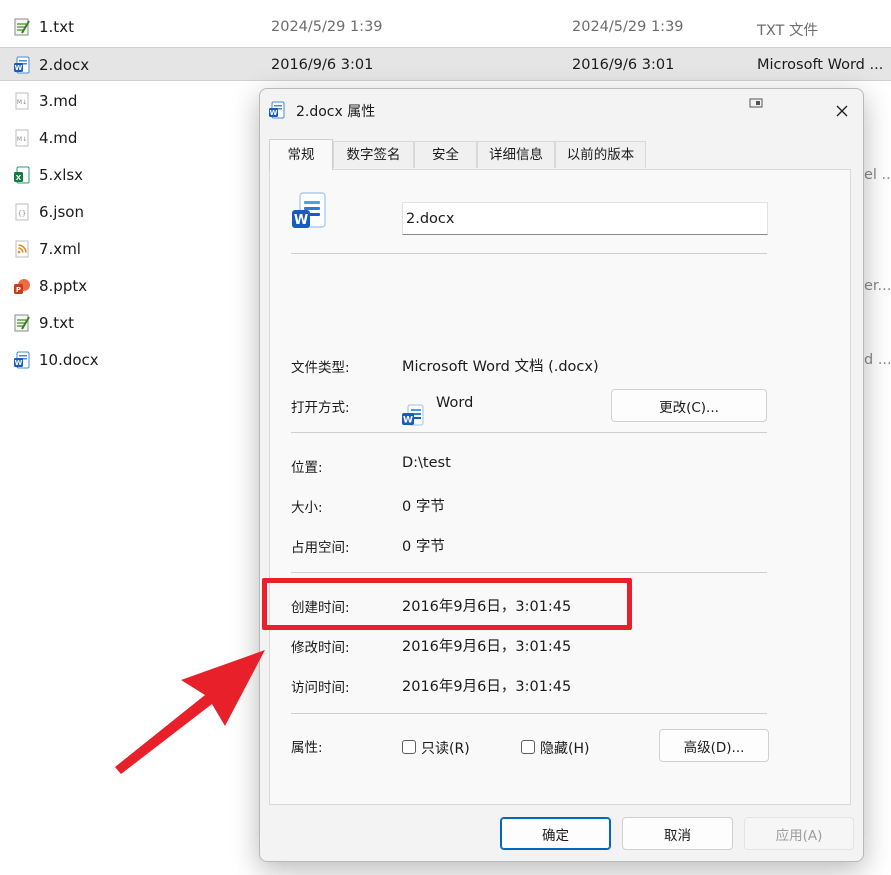 The width and height of the screenshot is (891, 875). I want to click on hidden-checkbox: 隐藏(H), so click(561, 748).